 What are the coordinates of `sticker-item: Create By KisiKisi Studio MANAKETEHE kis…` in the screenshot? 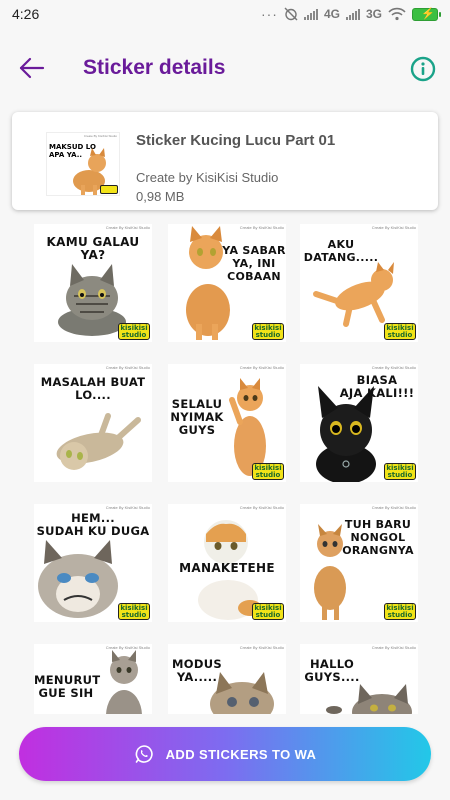 It's located at (227, 563).